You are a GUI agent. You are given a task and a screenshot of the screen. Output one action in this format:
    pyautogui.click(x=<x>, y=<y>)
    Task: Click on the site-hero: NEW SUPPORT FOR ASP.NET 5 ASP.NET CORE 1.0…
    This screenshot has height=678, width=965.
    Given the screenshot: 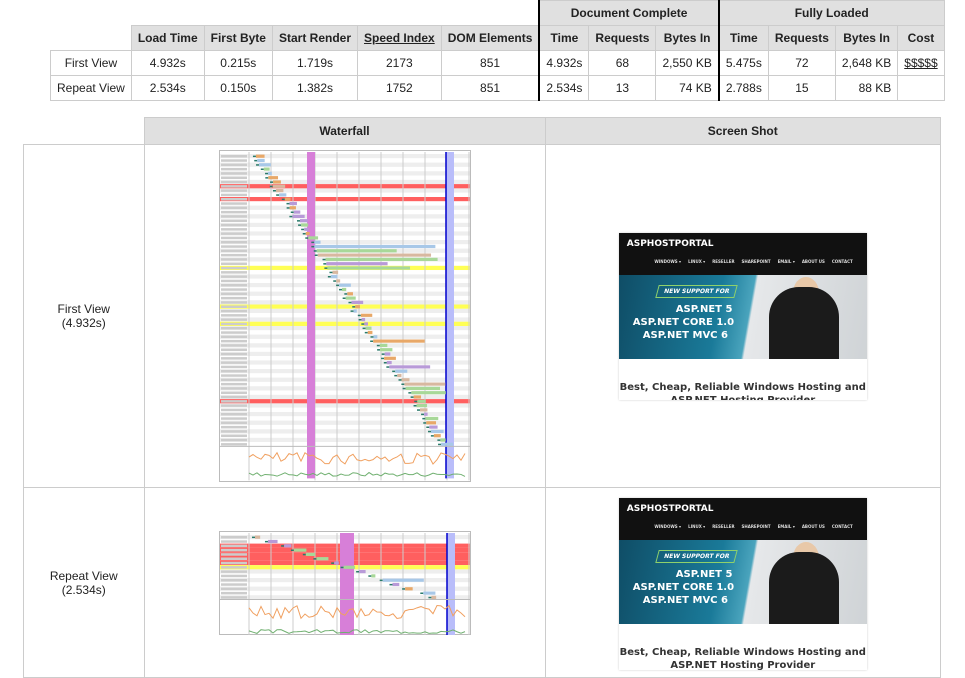 What is the action you would take?
    pyautogui.click(x=742, y=316)
    